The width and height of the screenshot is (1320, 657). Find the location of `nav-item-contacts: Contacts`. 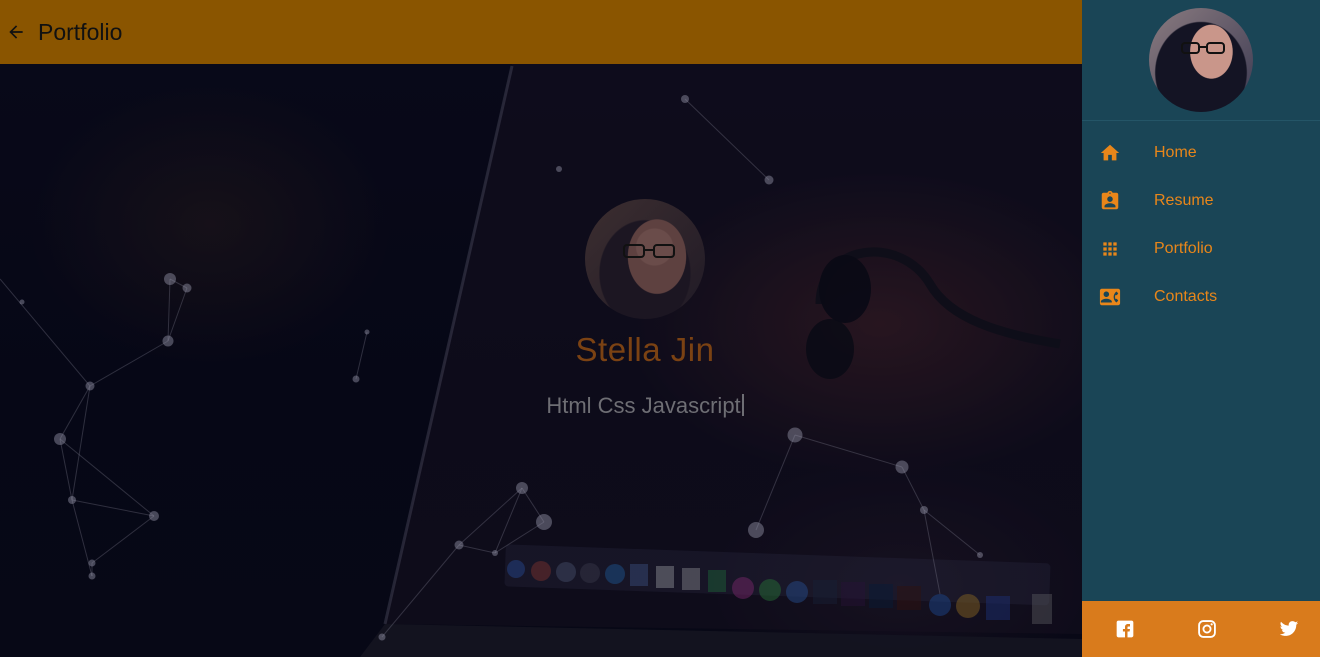

nav-item-contacts: Contacts is located at coordinates (1201, 297).